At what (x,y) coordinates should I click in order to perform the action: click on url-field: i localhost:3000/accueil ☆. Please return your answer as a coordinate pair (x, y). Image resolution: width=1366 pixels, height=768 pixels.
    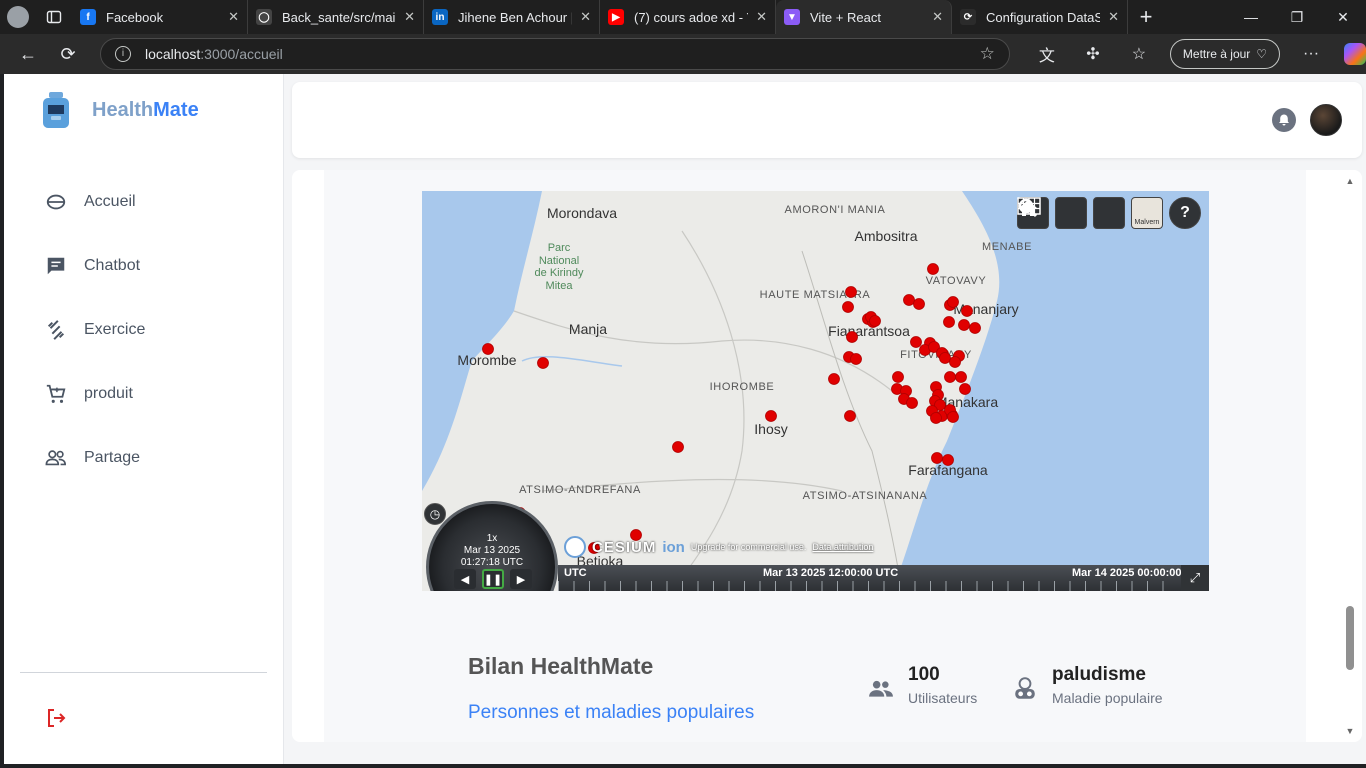
    Looking at the image, I should click on (555, 54).